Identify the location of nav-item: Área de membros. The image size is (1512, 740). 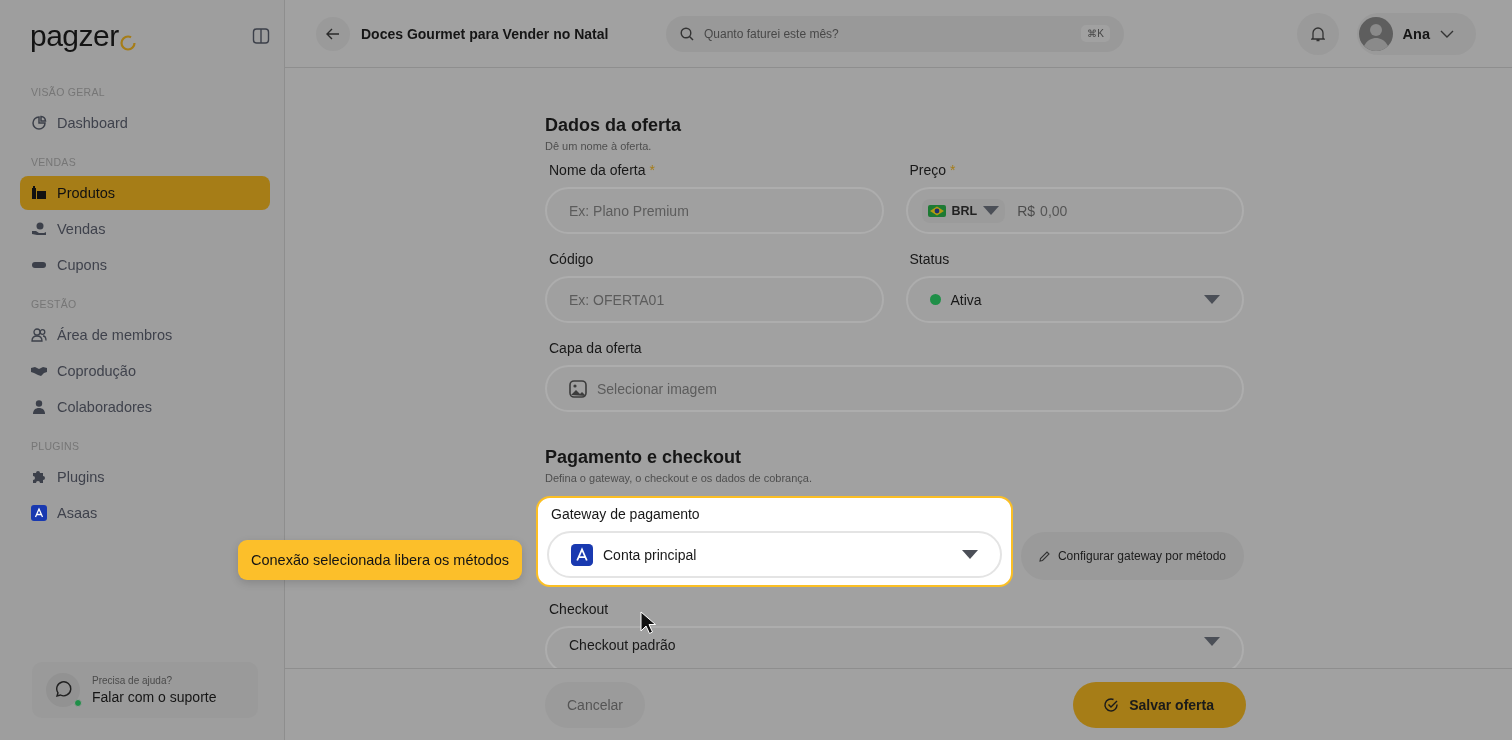
(145, 335).